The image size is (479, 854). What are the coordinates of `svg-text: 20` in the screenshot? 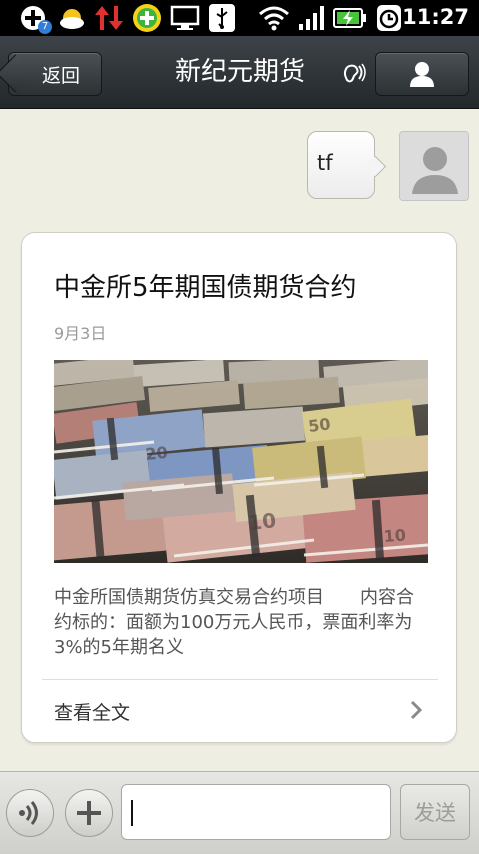 It's located at (156, 453).